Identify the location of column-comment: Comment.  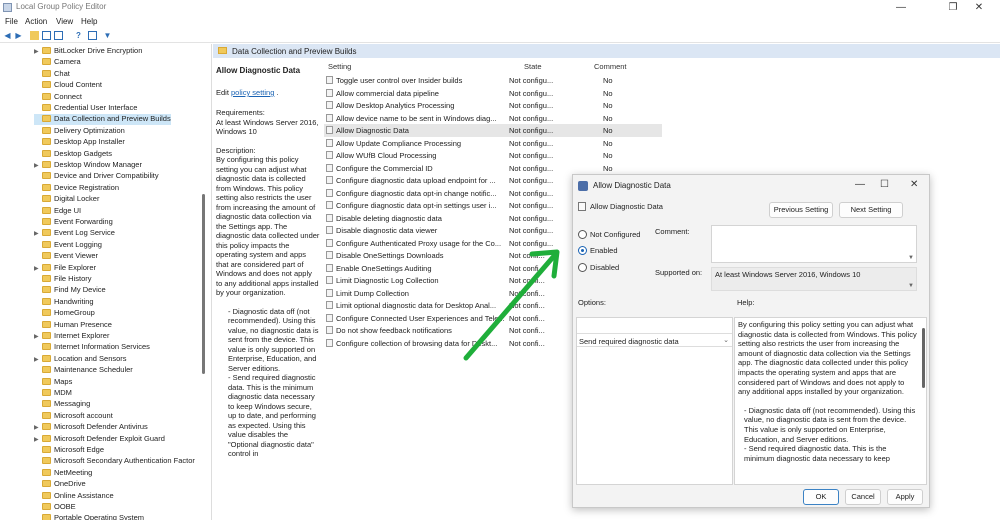
(610, 66).